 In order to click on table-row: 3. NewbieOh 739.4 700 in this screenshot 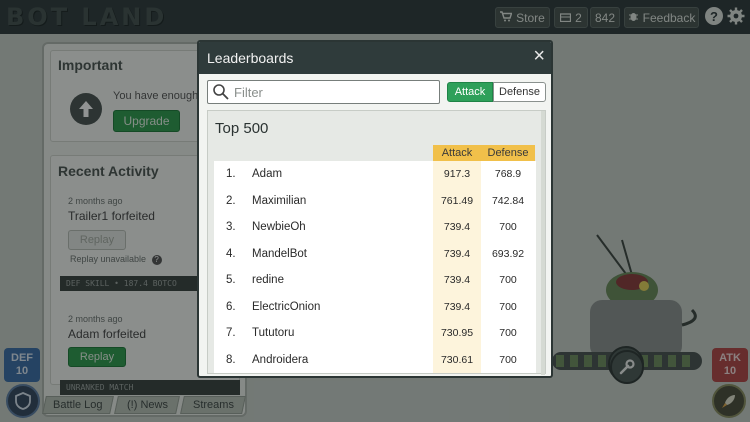, I will do `click(375, 227)`.